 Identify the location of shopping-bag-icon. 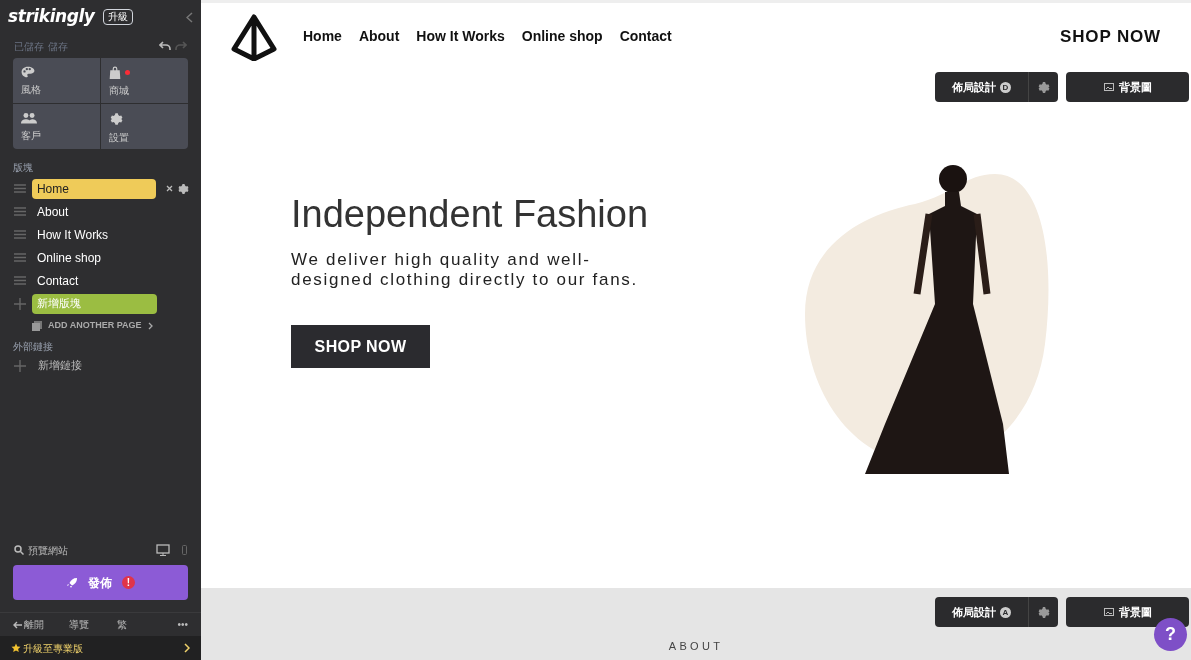
(115, 72).